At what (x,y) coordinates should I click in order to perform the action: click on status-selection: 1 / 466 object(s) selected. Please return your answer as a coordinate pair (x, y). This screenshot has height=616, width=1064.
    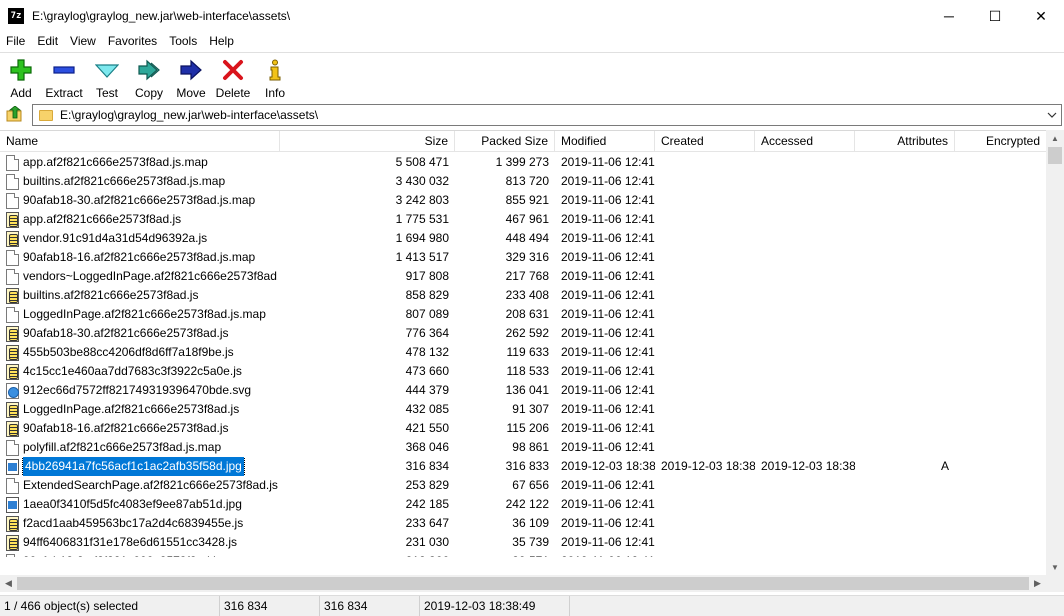
    Looking at the image, I should click on (110, 606).